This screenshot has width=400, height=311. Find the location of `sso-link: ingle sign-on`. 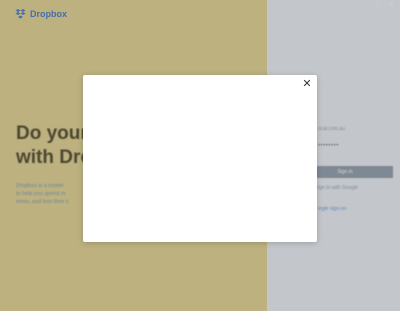

sso-link: ingle sign-on is located at coordinates (332, 209).